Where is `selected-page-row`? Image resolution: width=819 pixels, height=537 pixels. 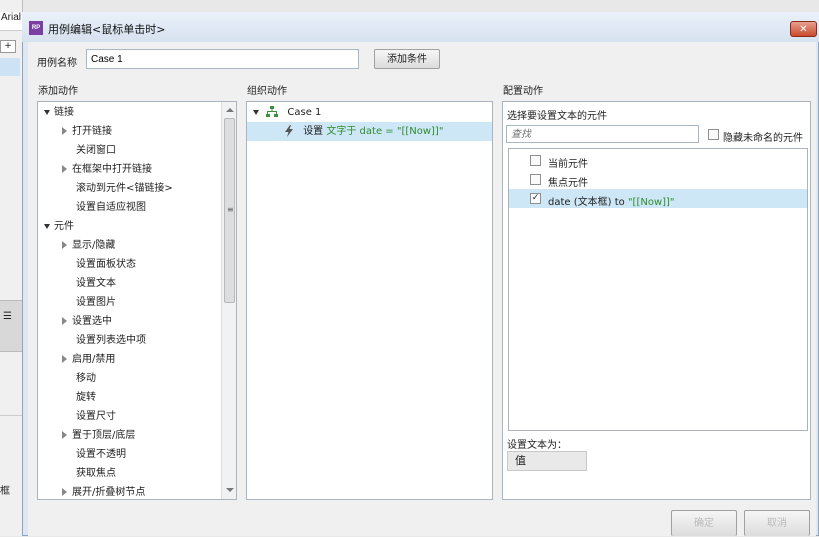
selected-page-row is located at coordinates (10, 67).